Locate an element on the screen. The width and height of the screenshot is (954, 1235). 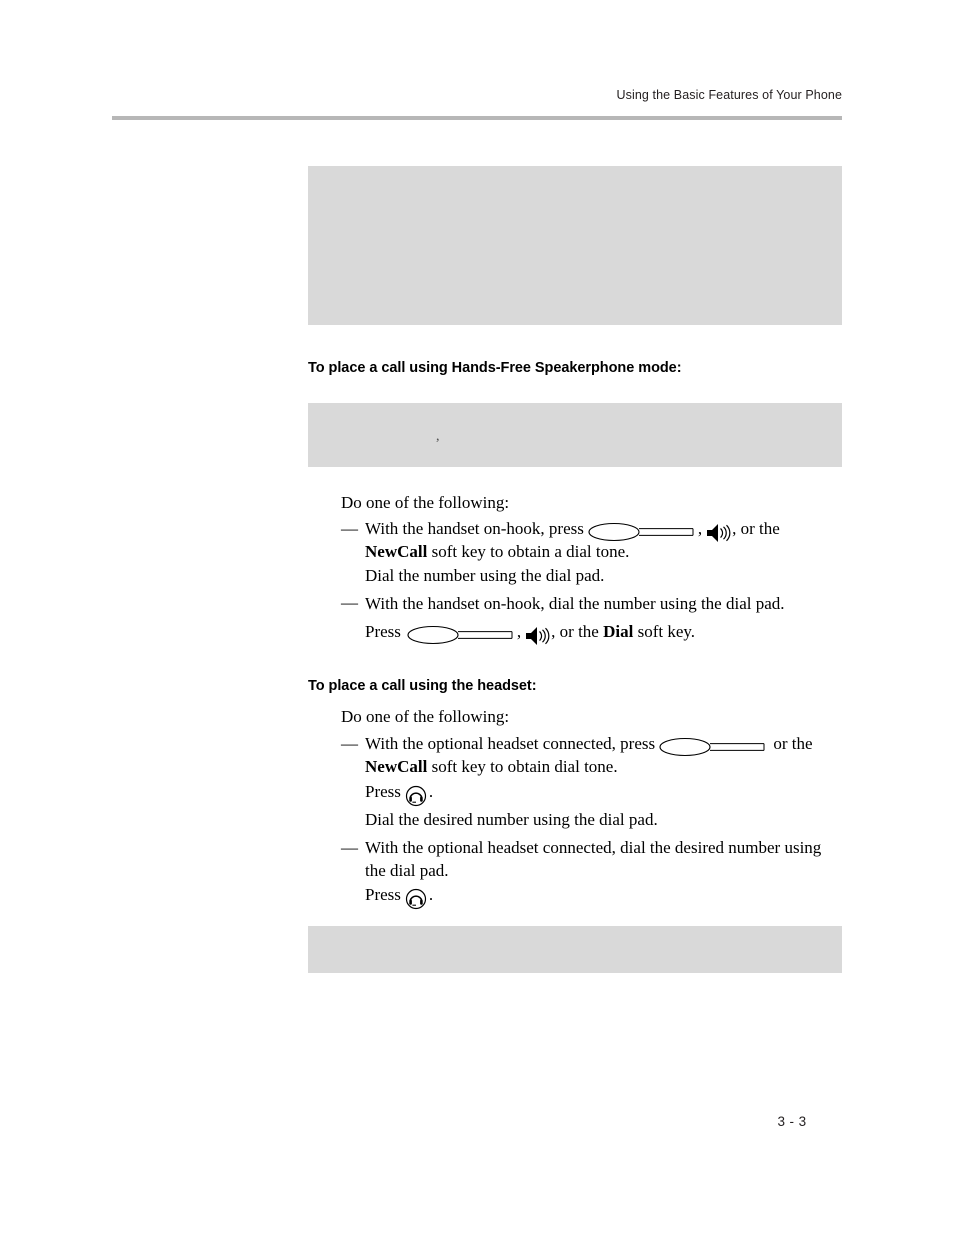
press-text-after-icons: , or the is located at coordinates (575, 631).